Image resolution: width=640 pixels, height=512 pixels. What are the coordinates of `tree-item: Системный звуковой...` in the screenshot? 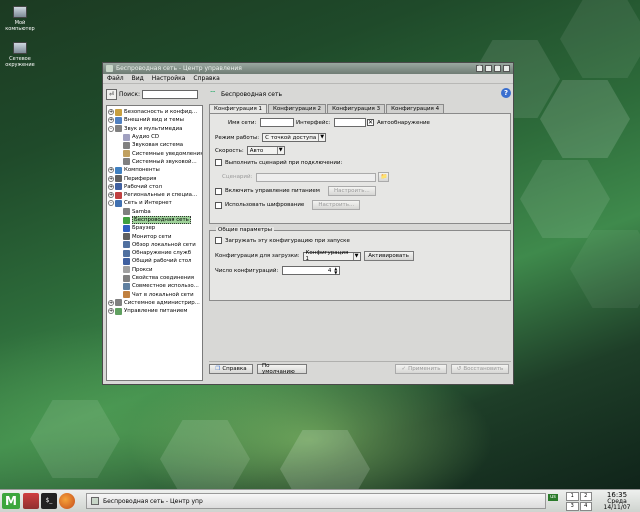 It's located at (154, 162).